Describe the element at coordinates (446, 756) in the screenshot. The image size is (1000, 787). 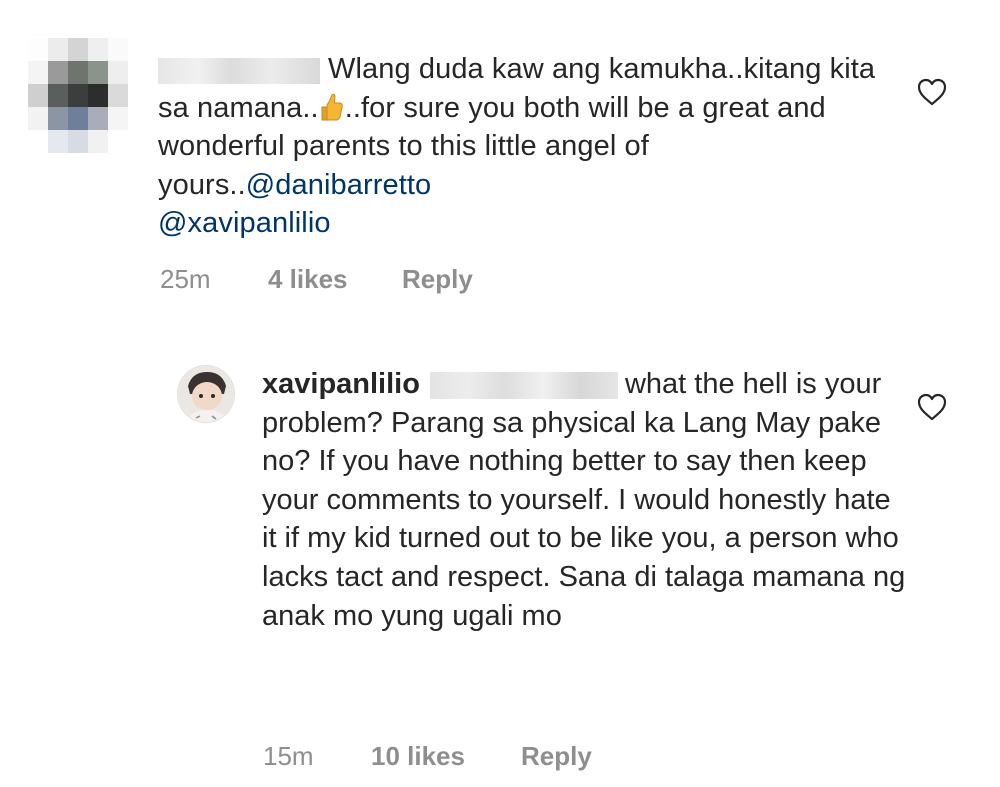
I see `likes-count: 10 likes` at that location.